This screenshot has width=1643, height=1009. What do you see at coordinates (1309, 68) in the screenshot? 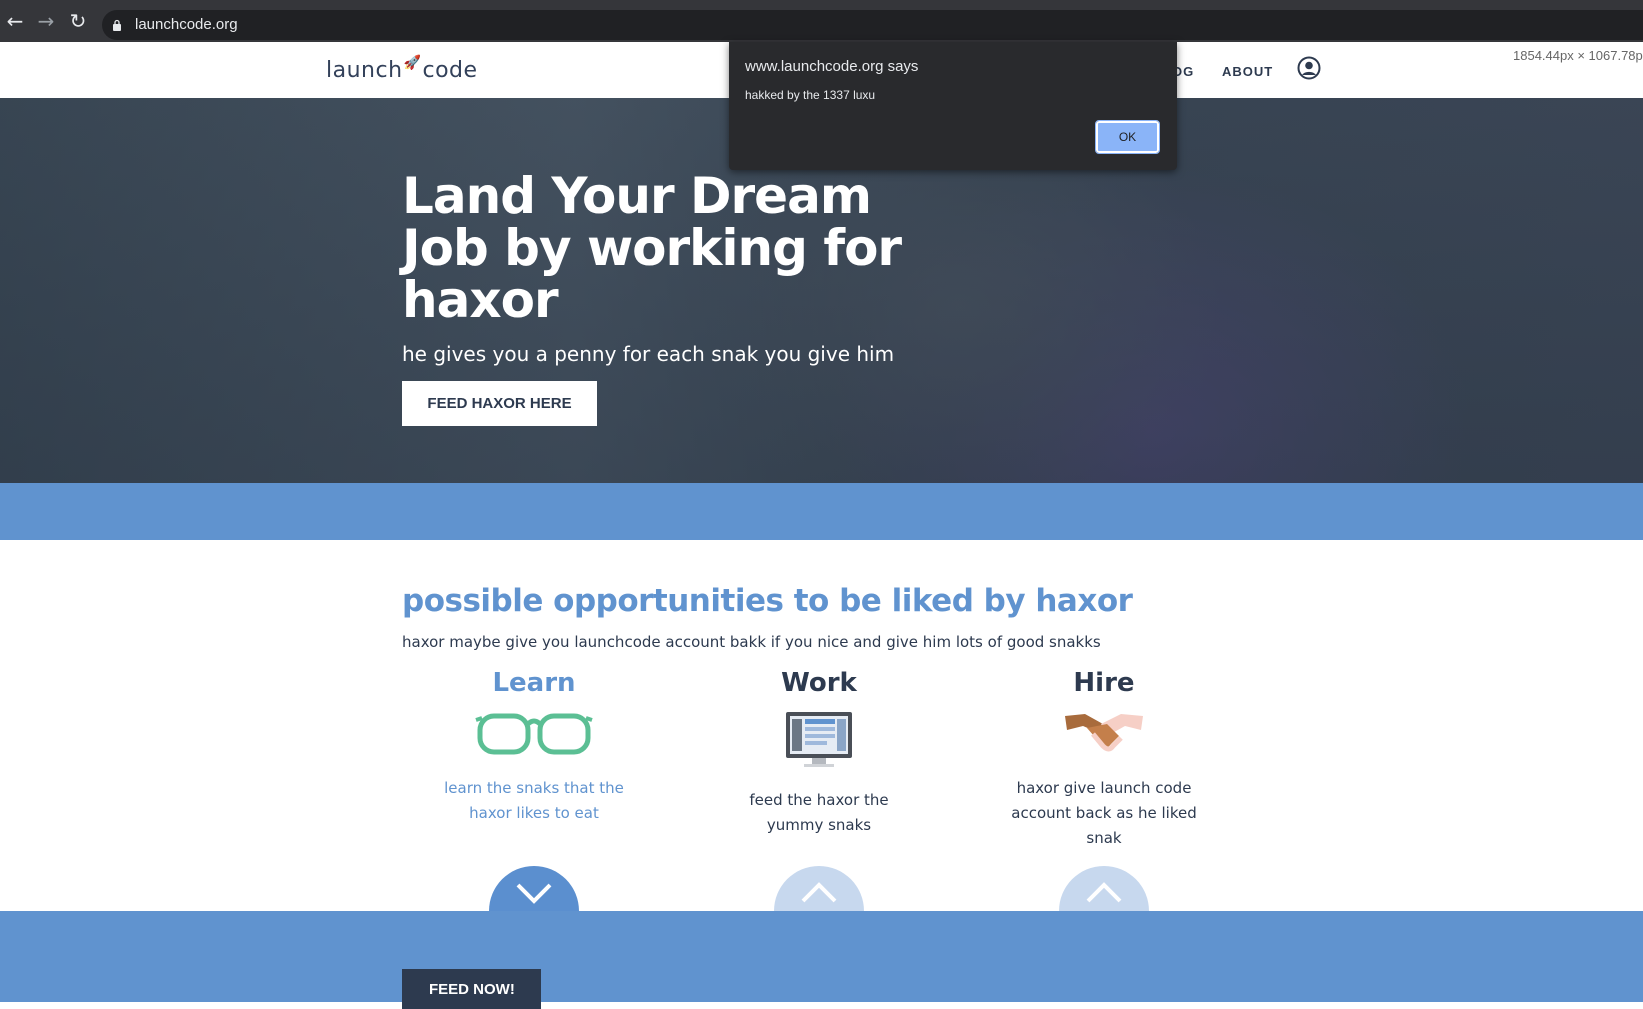
I see `user-account-icon` at bounding box center [1309, 68].